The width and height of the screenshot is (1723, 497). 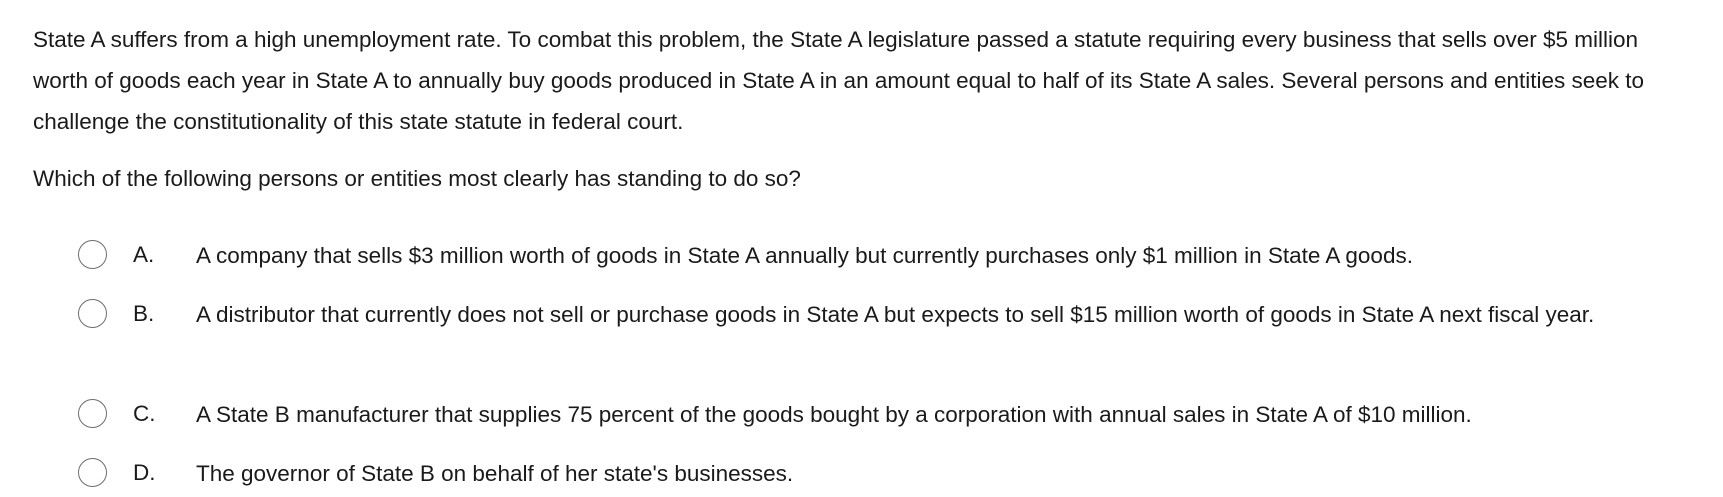 What do you see at coordinates (144, 254) in the screenshot?
I see `option-letter-a: A.` at bounding box center [144, 254].